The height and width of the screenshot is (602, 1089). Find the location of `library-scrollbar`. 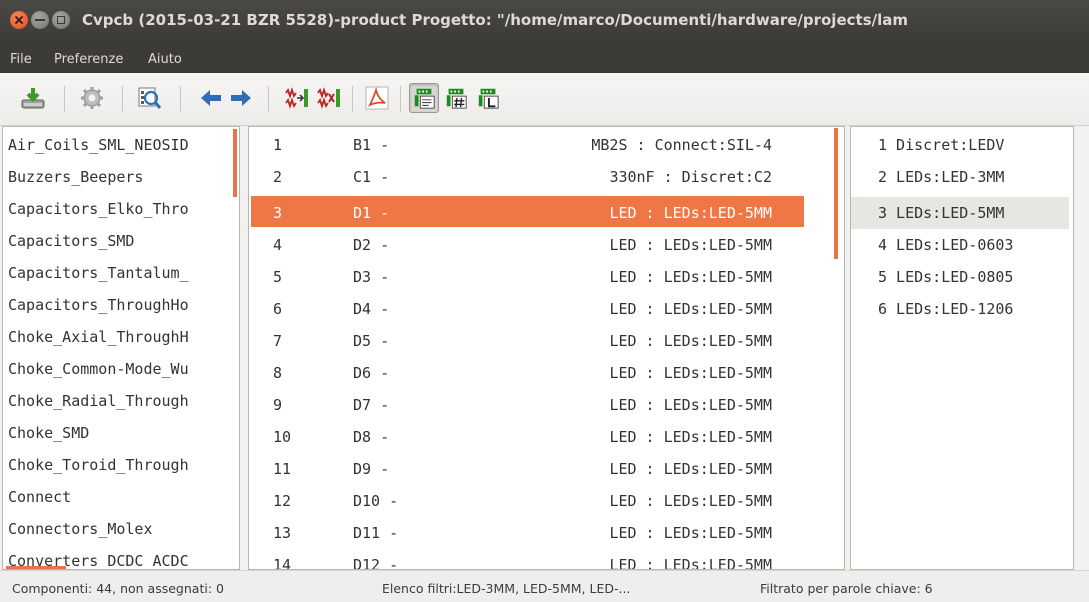

library-scrollbar is located at coordinates (235, 163).